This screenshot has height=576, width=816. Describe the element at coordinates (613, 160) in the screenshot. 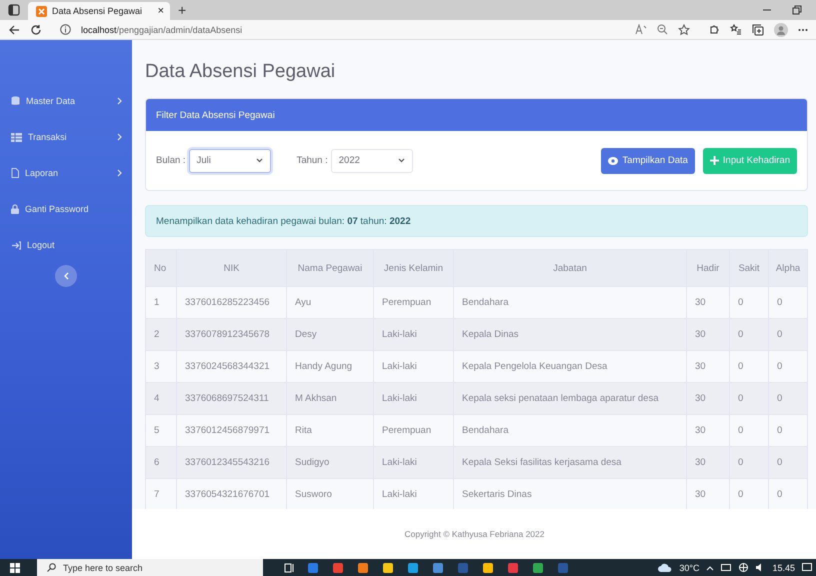

I see `eye-icon` at that location.